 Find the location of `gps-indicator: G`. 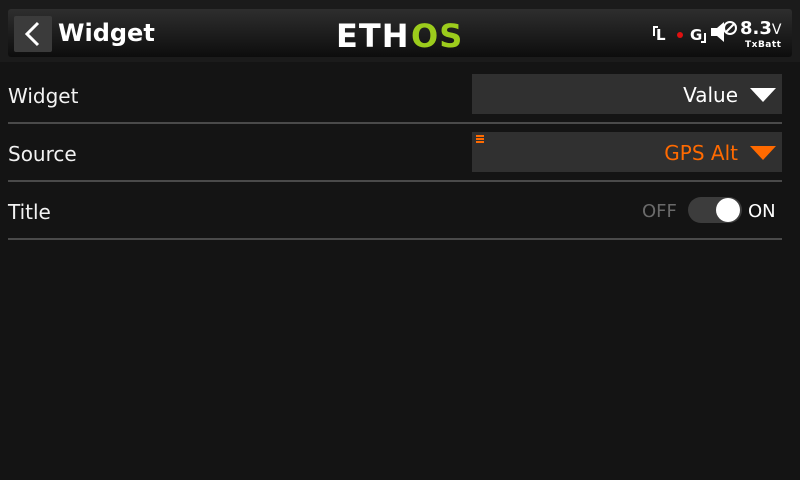

gps-indicator: G is located at coordinates (698, 35).